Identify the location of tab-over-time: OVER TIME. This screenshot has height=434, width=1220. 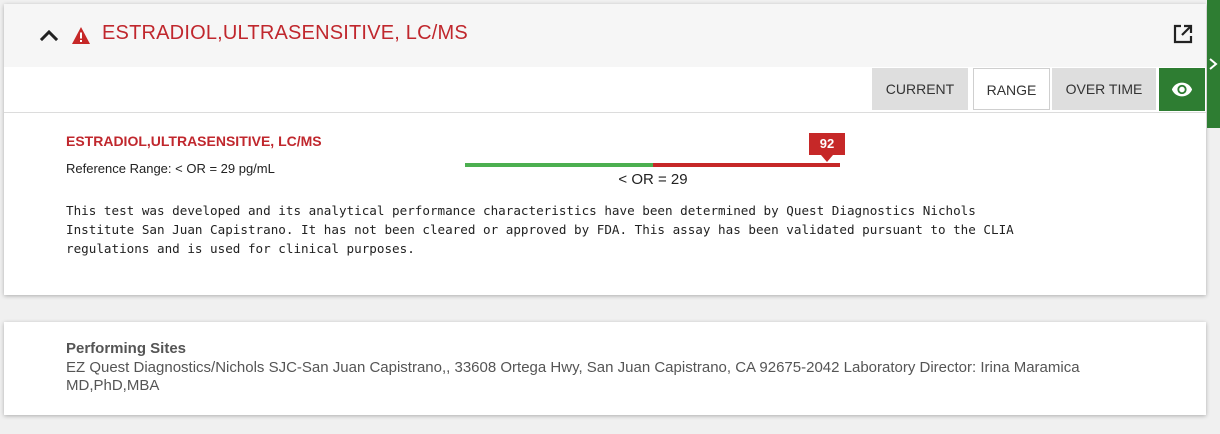
(1104, 89).